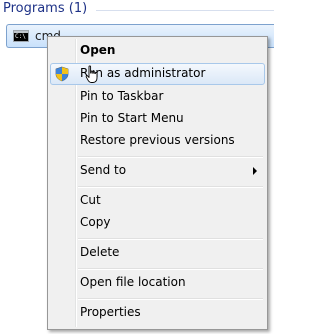 This screenshot has height=334, width=320. What do you see at coordinates (157, 171) in the screenshot?
I see `menu-item-send-to: Send to` at bounding box center [157, 171].